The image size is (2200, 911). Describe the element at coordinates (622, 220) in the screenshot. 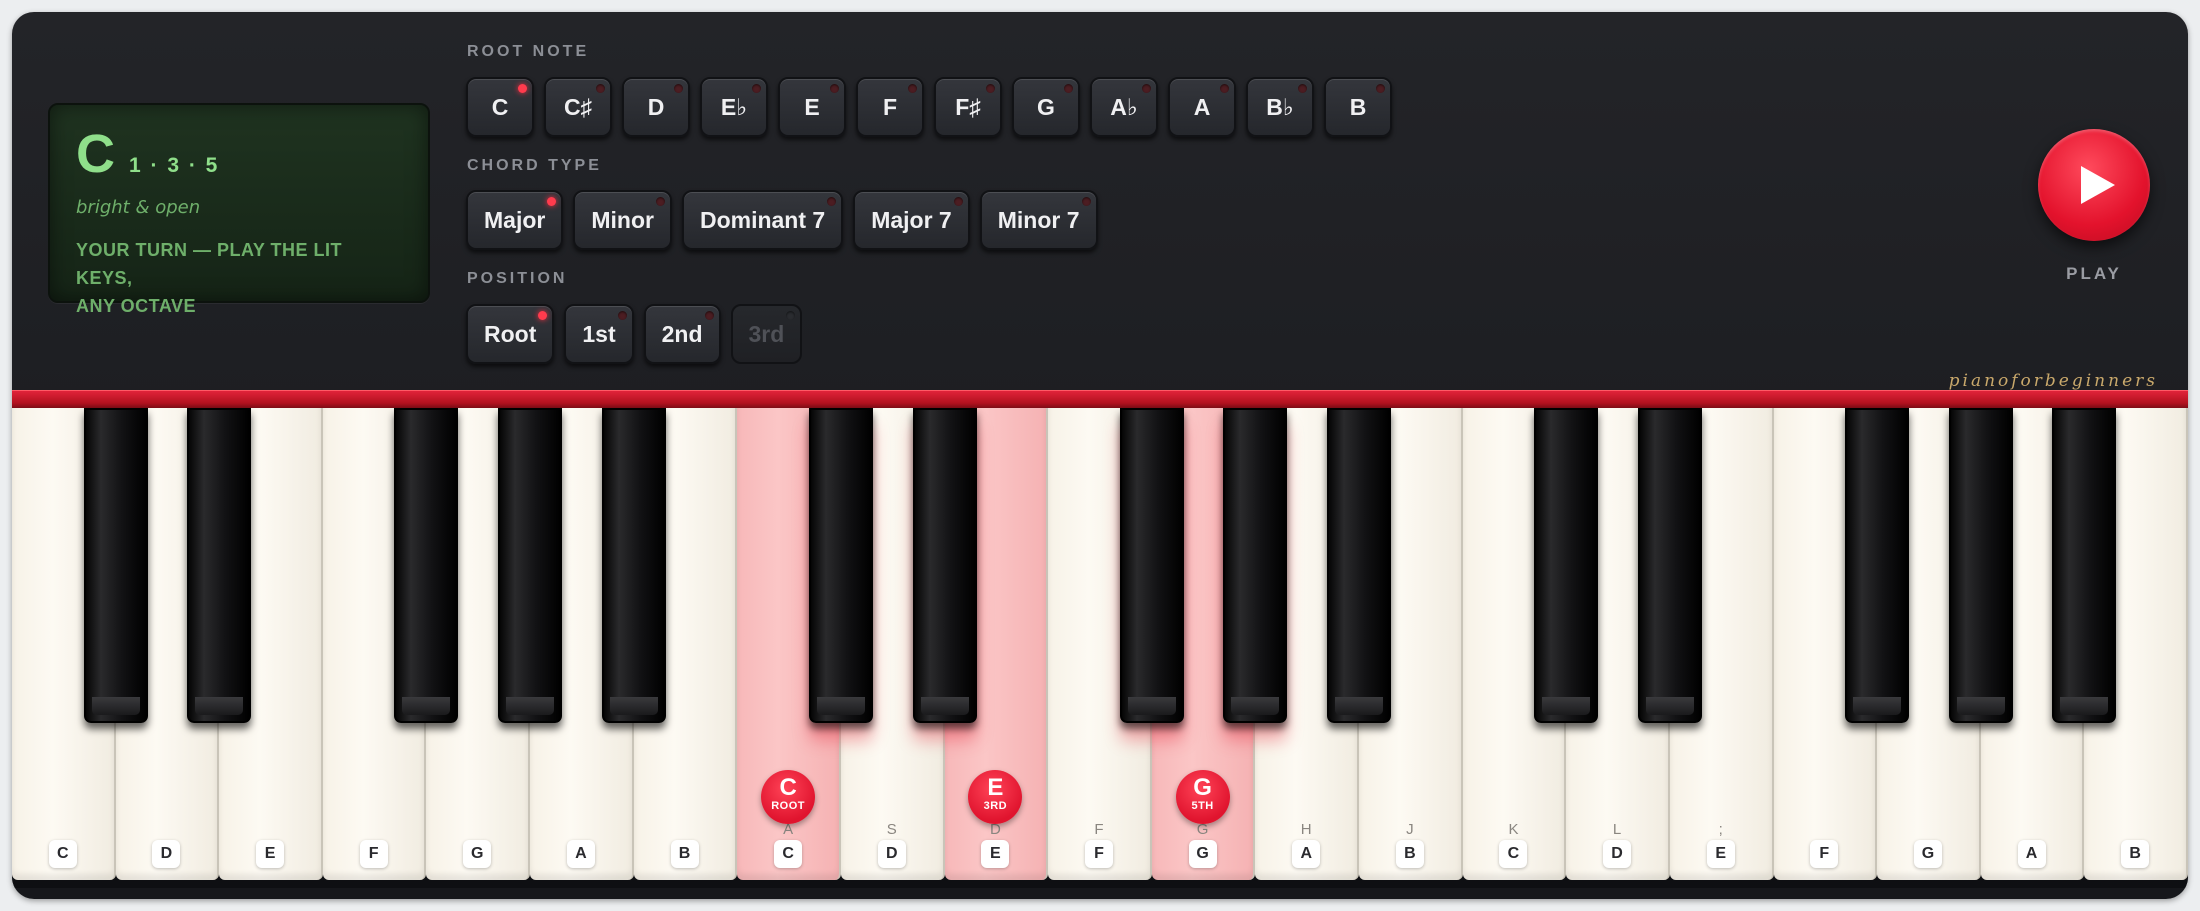

I see `chord-type-minor-button: Minor` at that location.